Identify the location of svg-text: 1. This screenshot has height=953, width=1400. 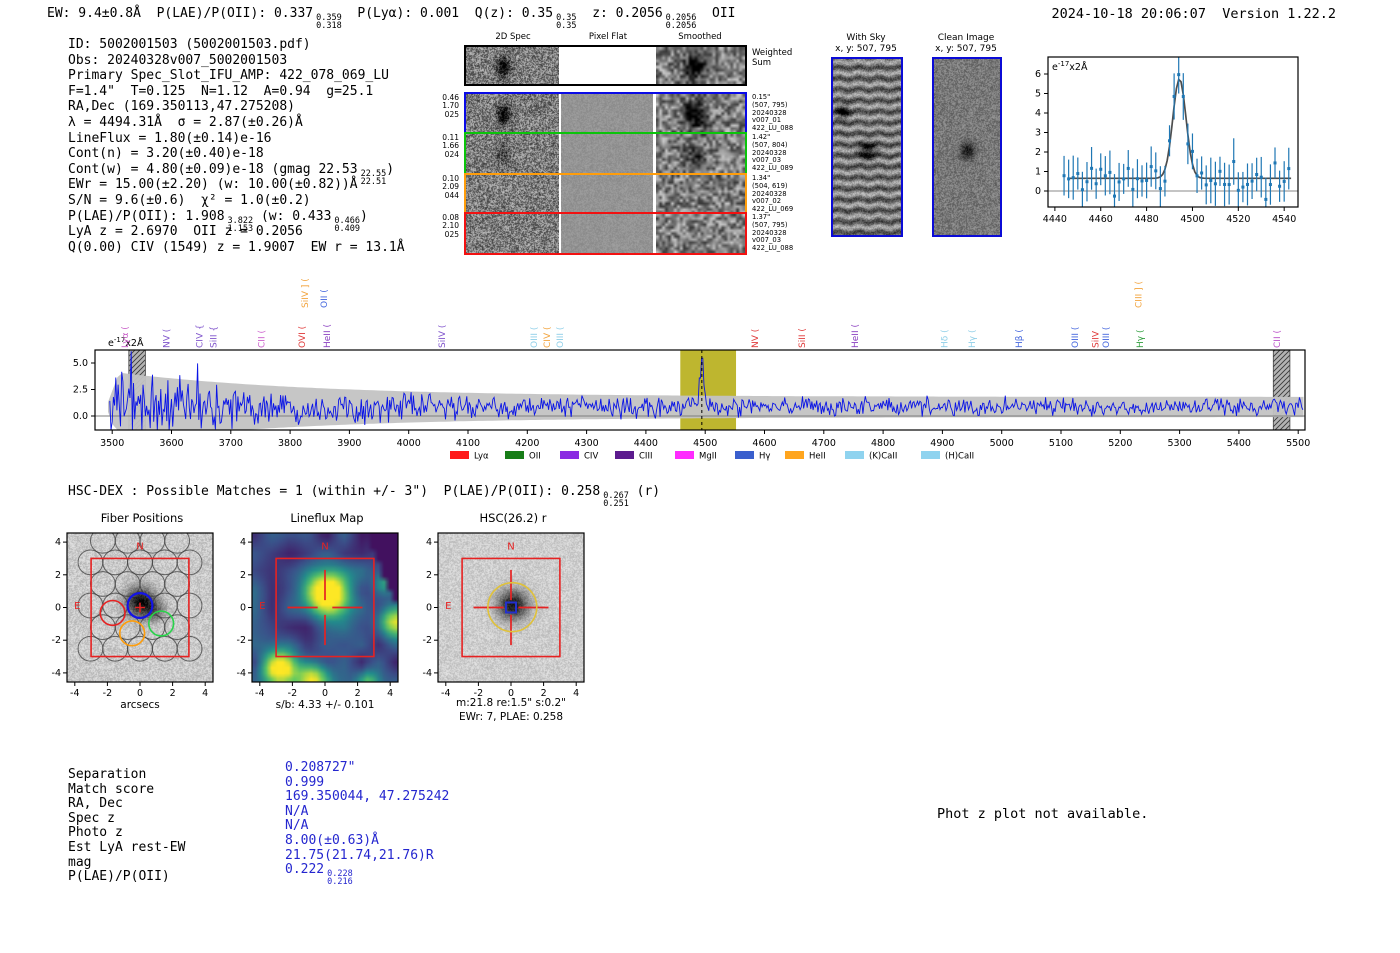
(1038, 172).